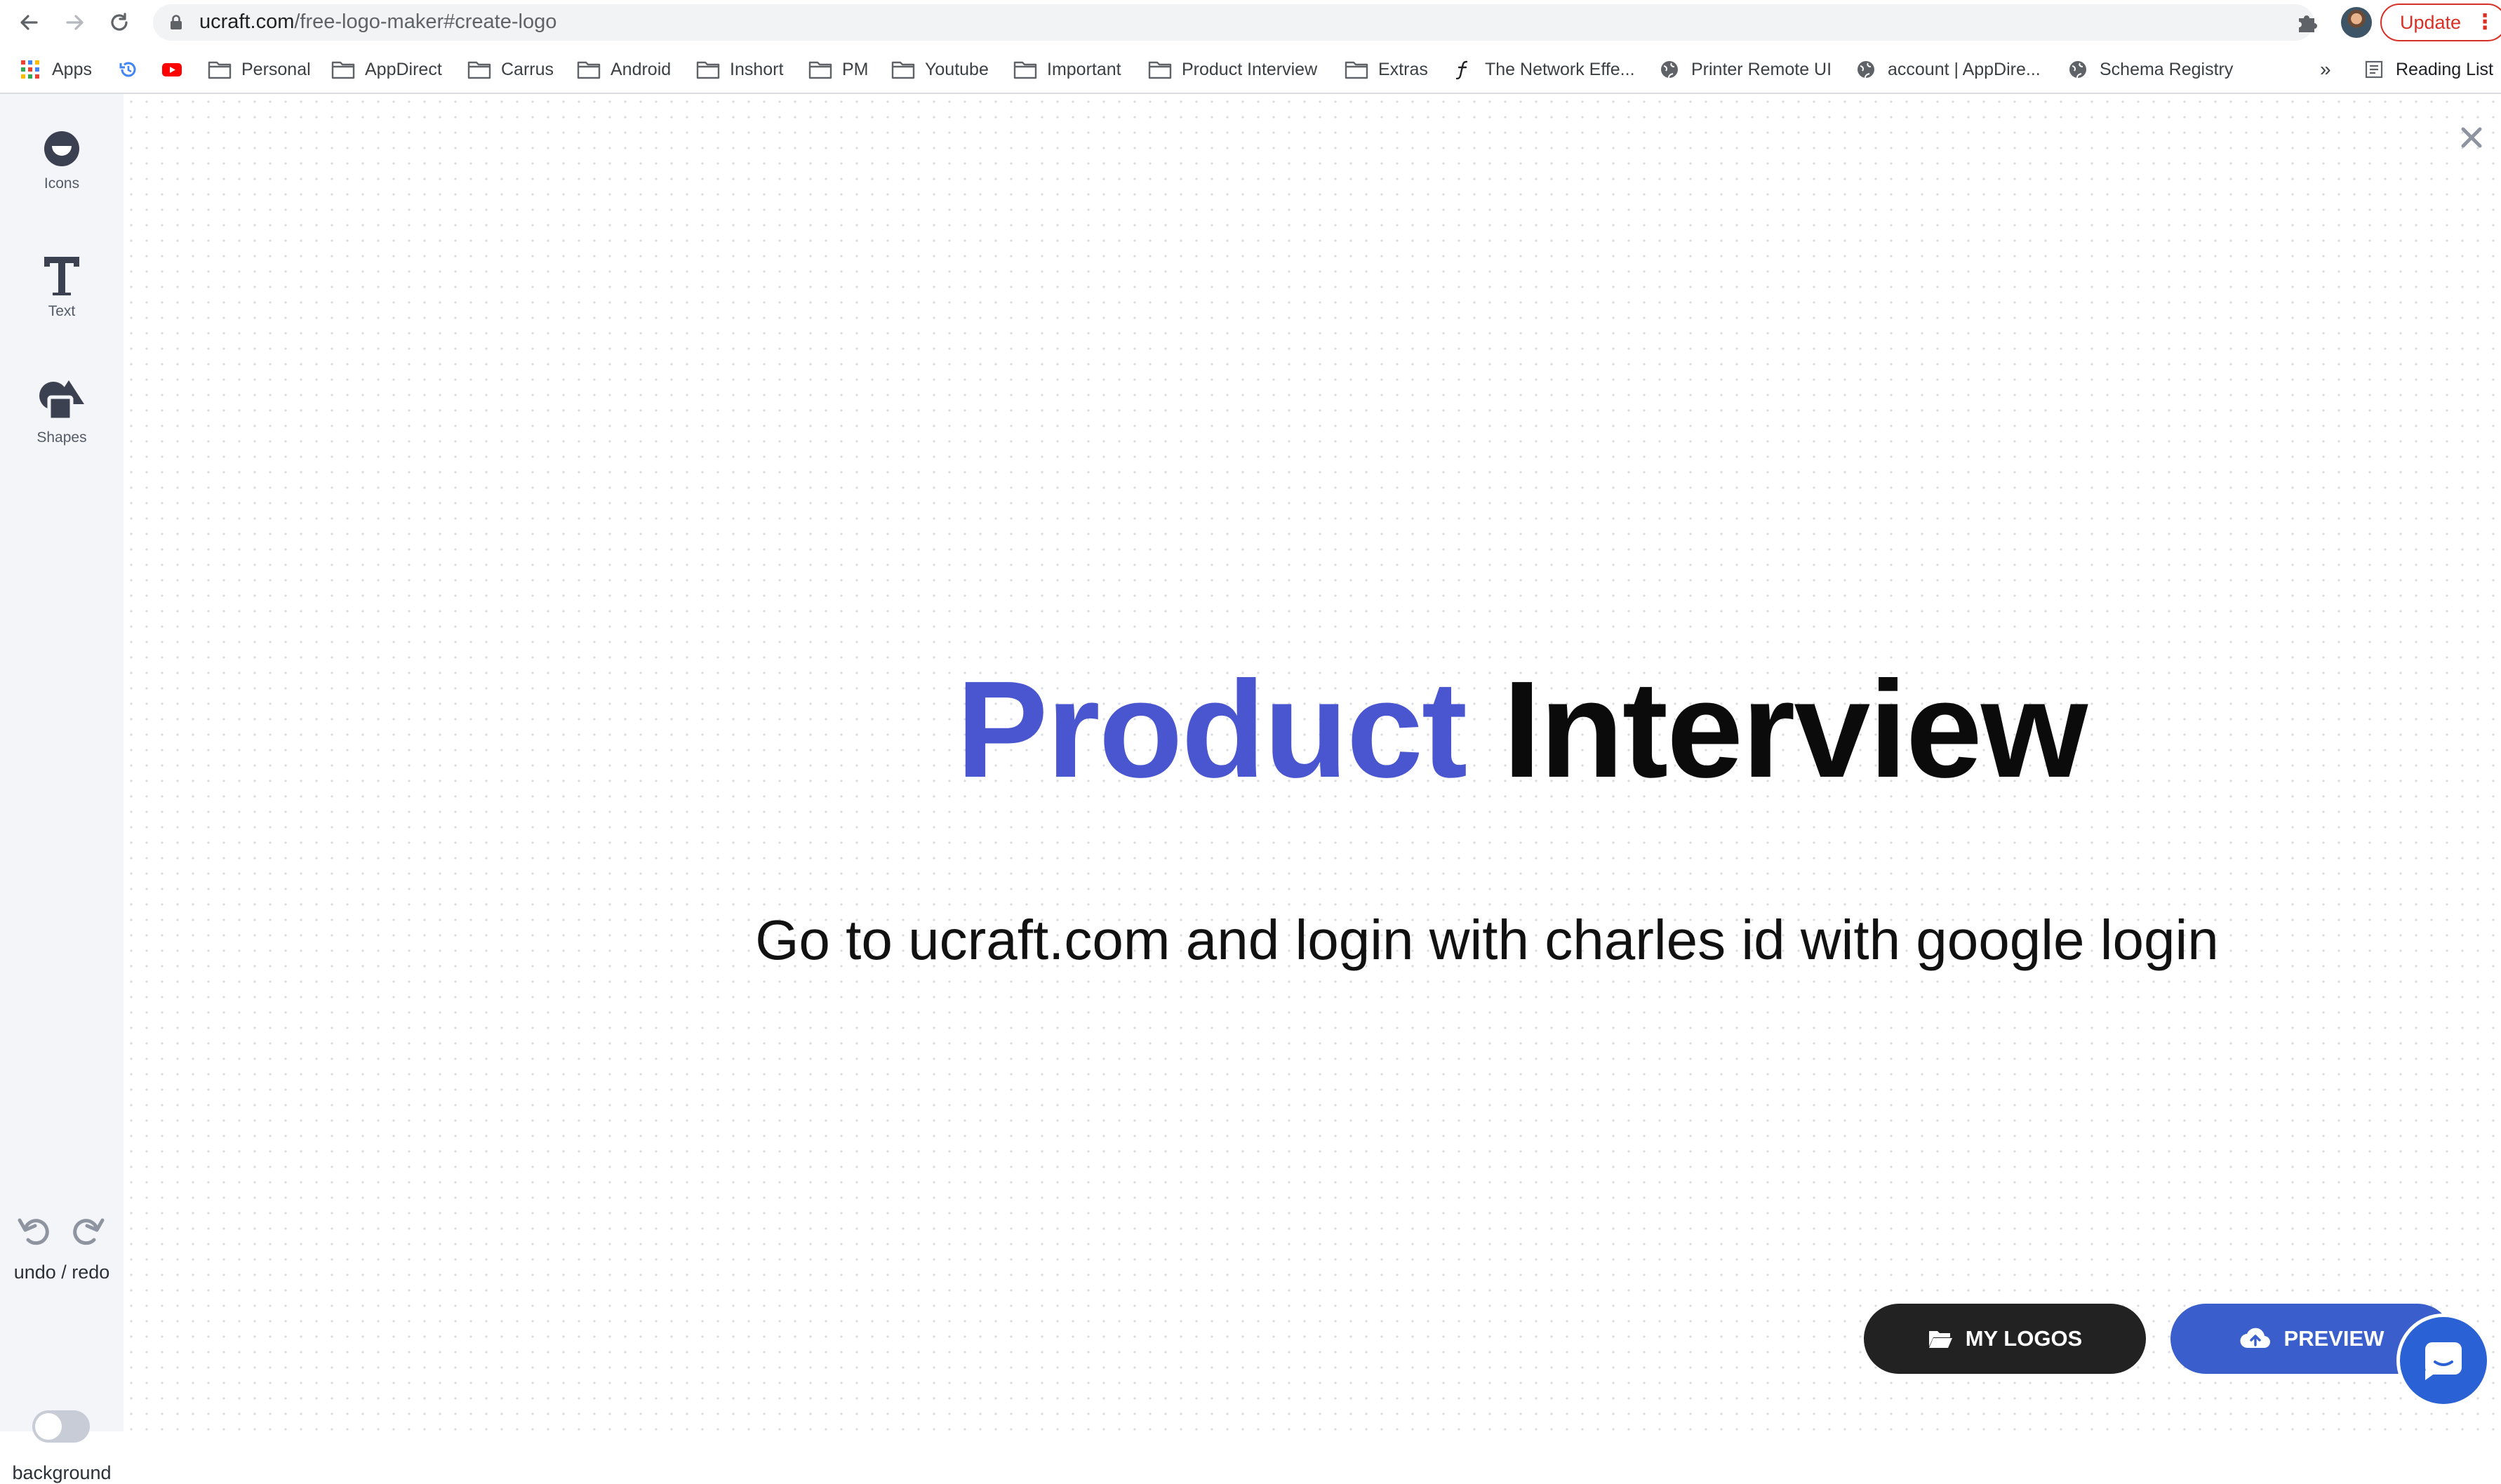  I want to click on youtube-icon, so click(172, 70).